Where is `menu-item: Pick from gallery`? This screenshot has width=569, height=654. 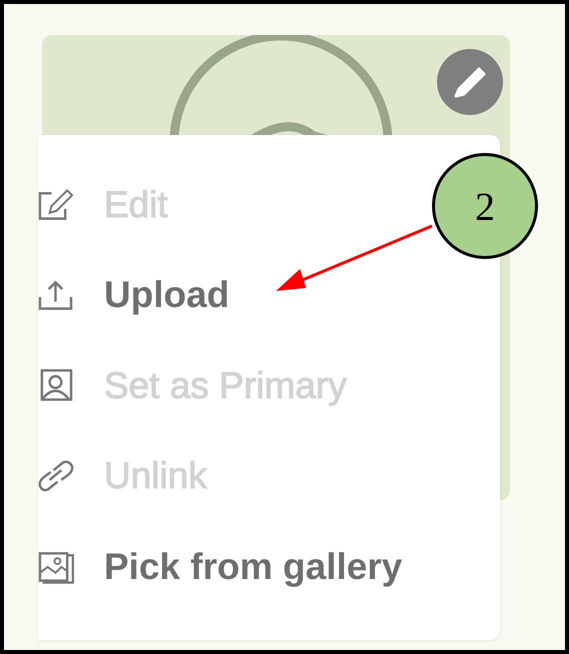 menu-item: Pick from gallery is located at coordinates (220, 567).